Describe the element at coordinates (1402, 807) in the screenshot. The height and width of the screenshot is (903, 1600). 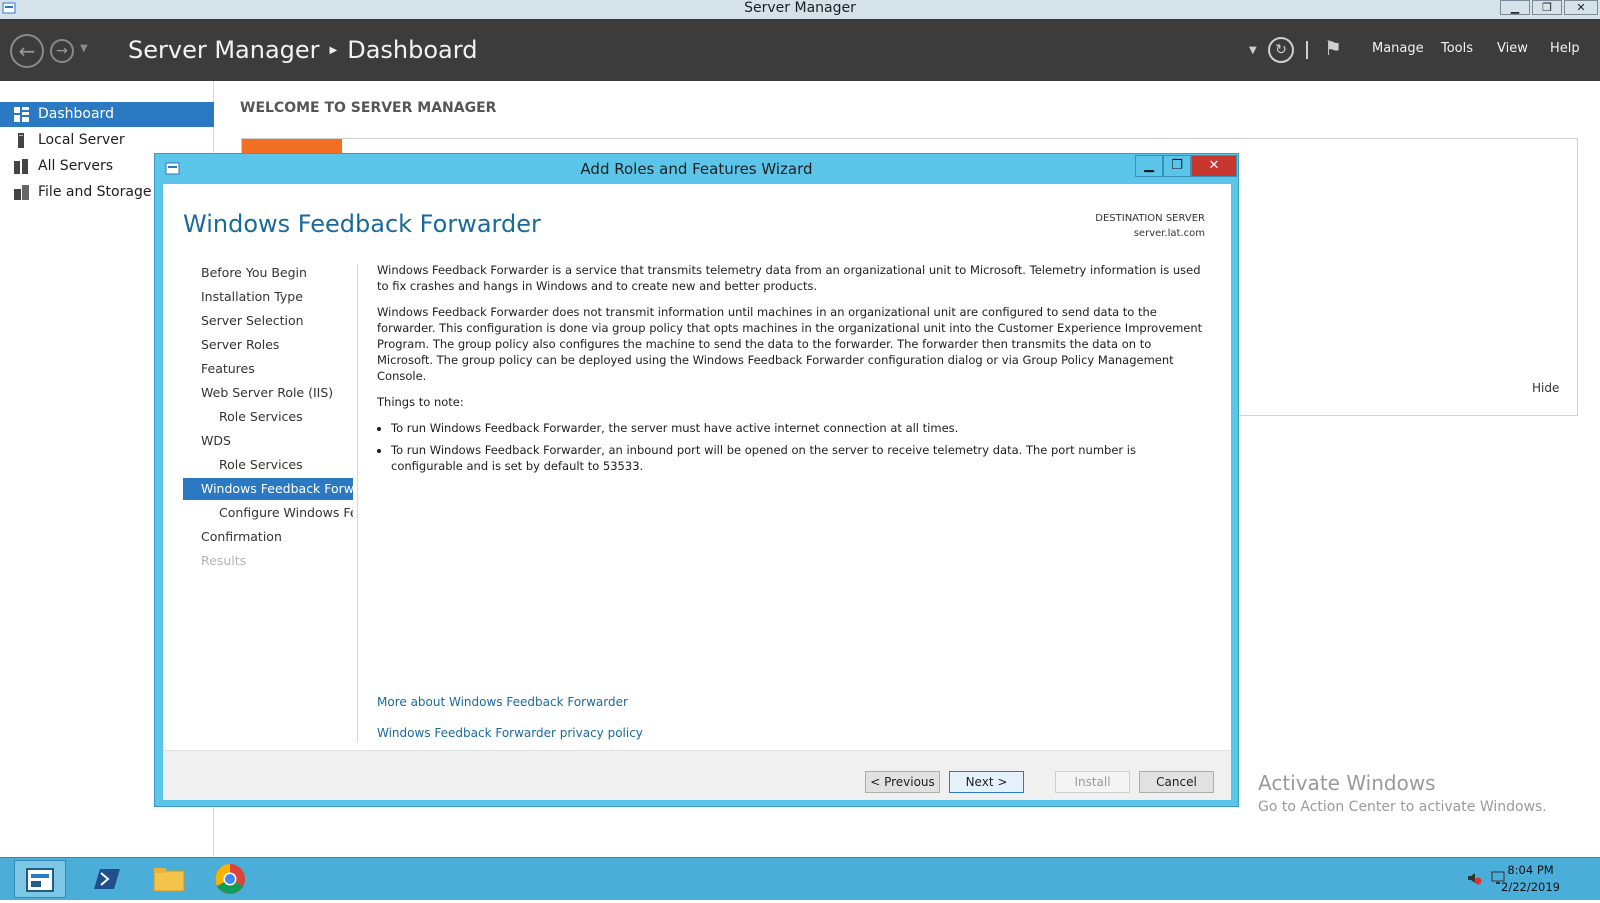
I see `activate-subtitle: Go to Action Center to activate Windows.` at that location.